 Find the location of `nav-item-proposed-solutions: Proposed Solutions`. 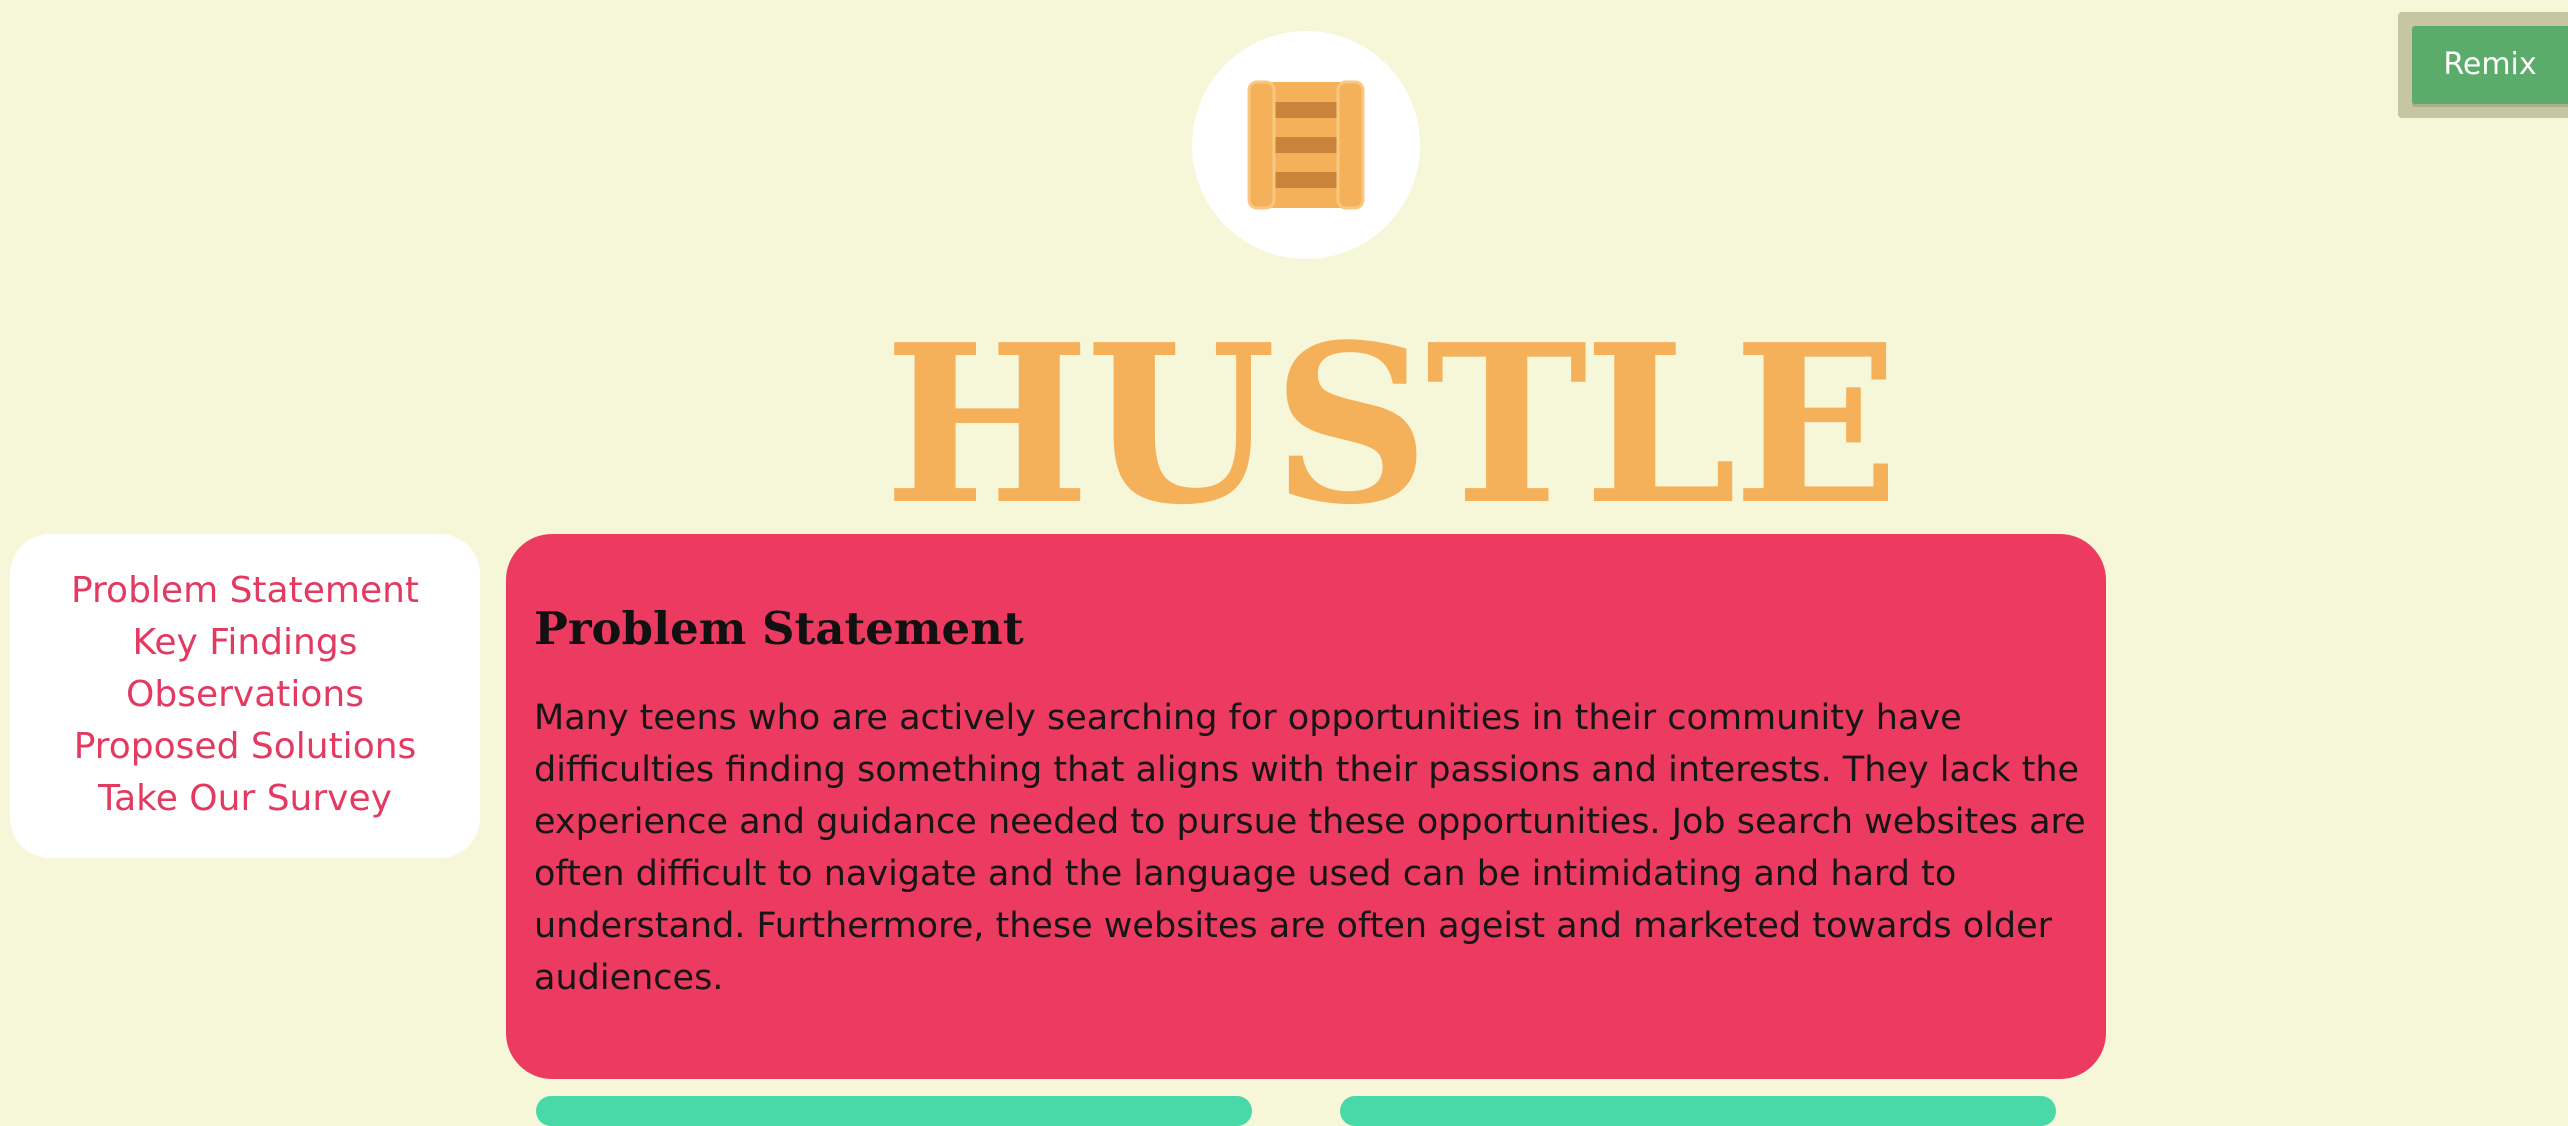

nav-item-proposed-solutions: Proposed Solutions is located at coordinates (245, 747).